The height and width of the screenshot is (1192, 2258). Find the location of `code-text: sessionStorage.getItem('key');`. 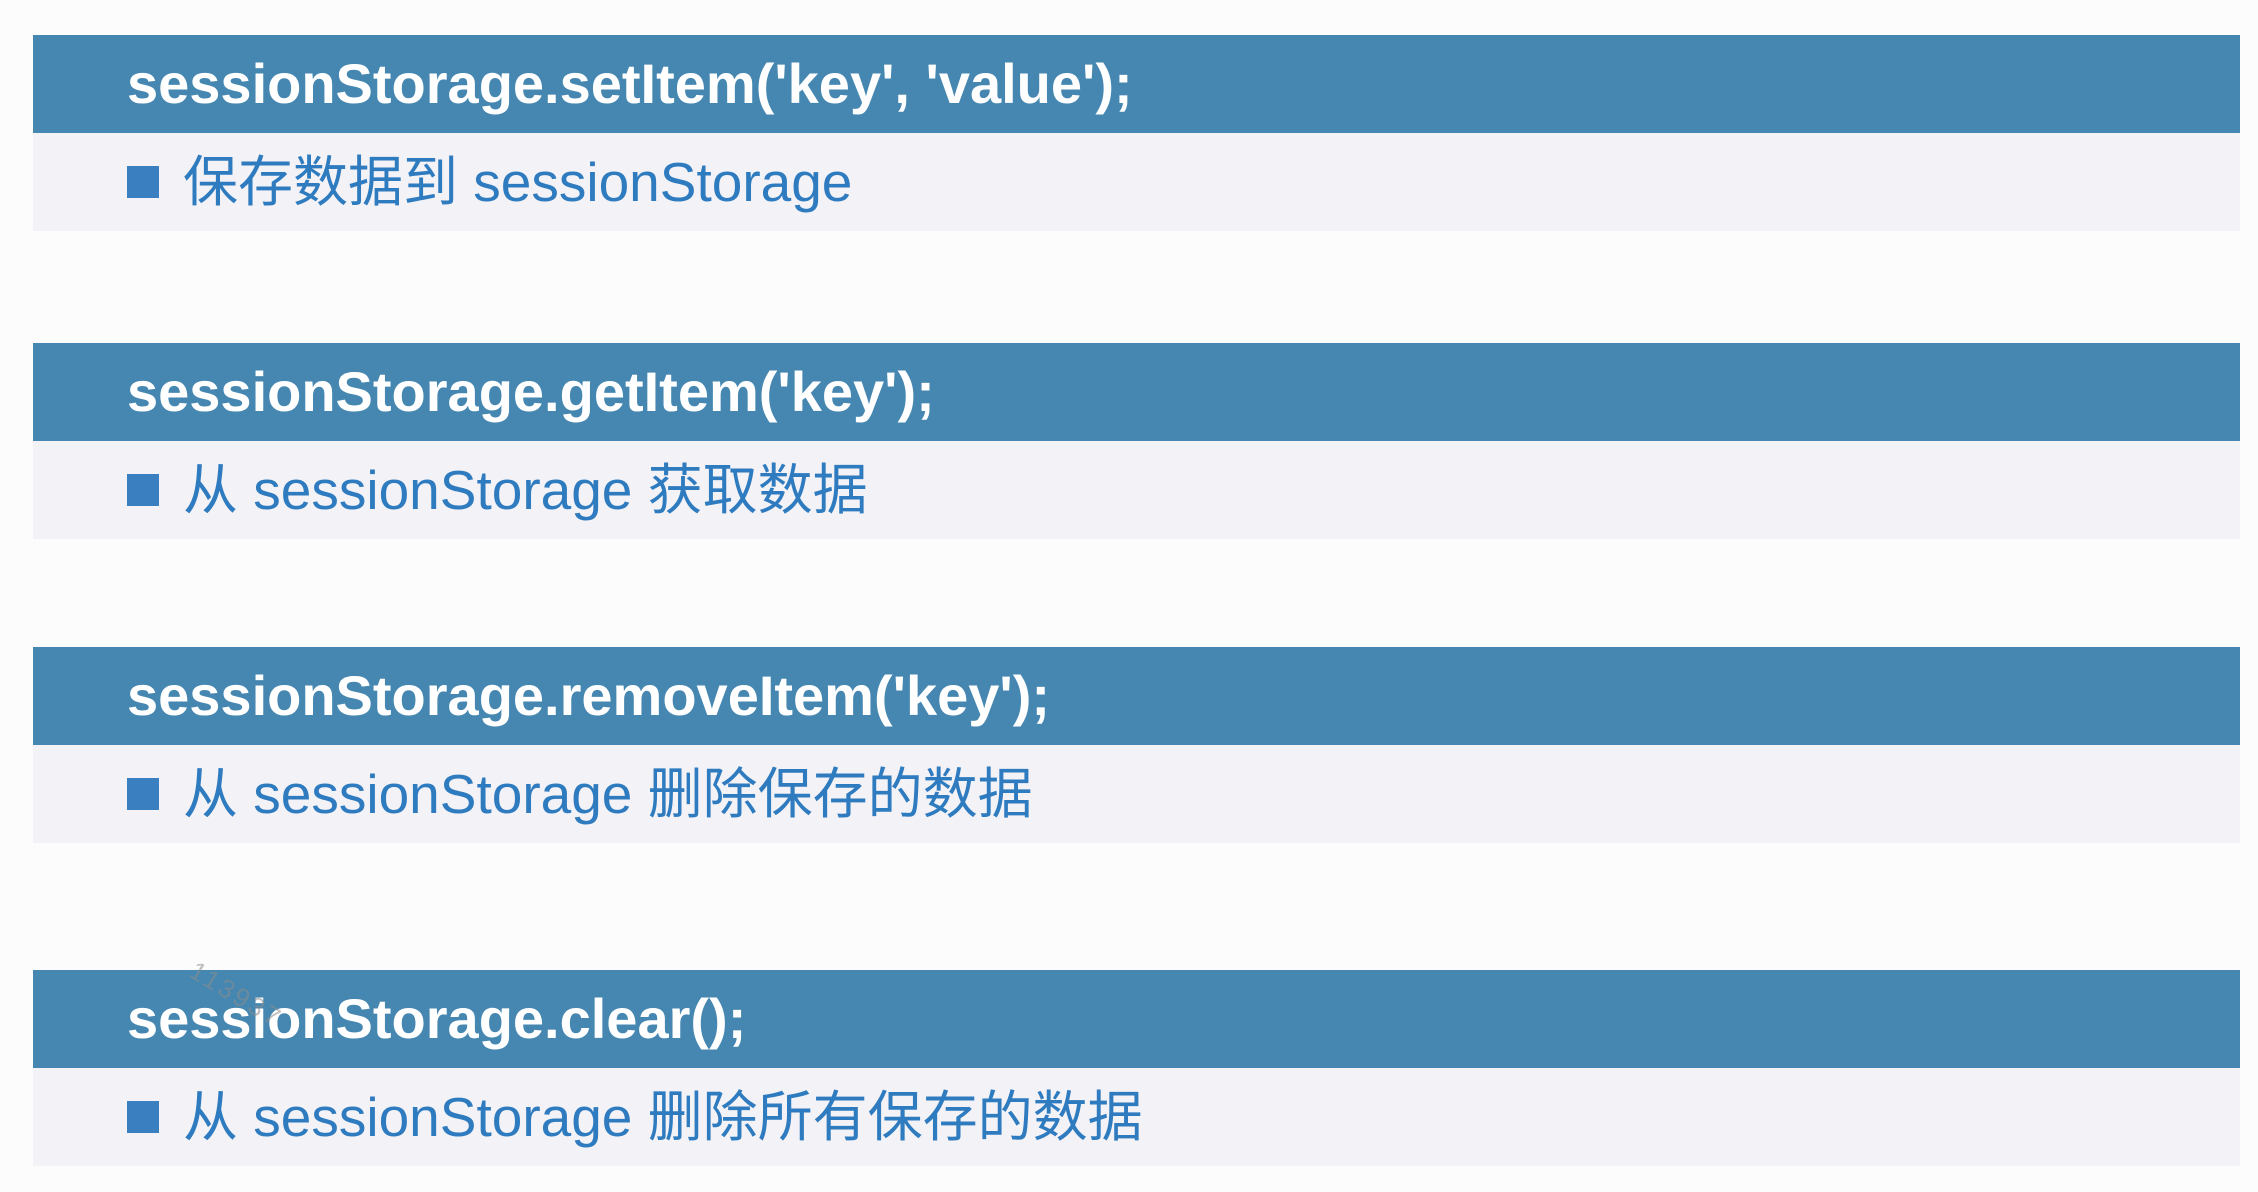

code-text: sessionStorage.getItem('key'); is located at coordinates (531, 391).